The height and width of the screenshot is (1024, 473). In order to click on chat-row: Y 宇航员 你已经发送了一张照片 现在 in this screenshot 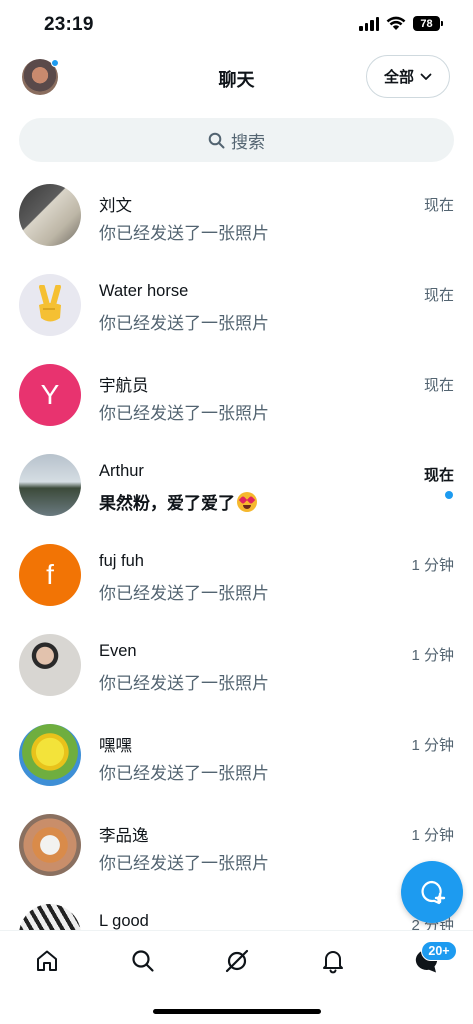, I will do `click(236, 395)`.